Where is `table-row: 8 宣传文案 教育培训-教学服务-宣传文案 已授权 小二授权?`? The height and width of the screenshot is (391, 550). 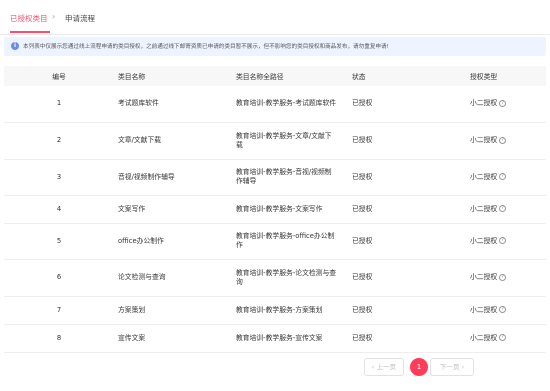 table-row: 8 宣传文案 教育培训-教学服务-宣传文案 已授权 小二授权? is located at coordinates (275, 338).